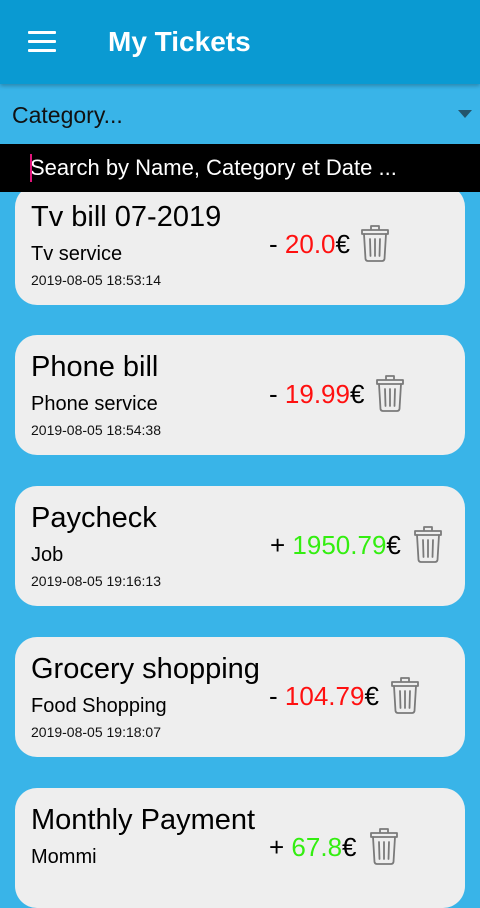 This screenshot has width=480, height=908. Describe the element at coordinates (145, 669) in the screenshot. I see `ticket-name: Grocery shopping` at that location.